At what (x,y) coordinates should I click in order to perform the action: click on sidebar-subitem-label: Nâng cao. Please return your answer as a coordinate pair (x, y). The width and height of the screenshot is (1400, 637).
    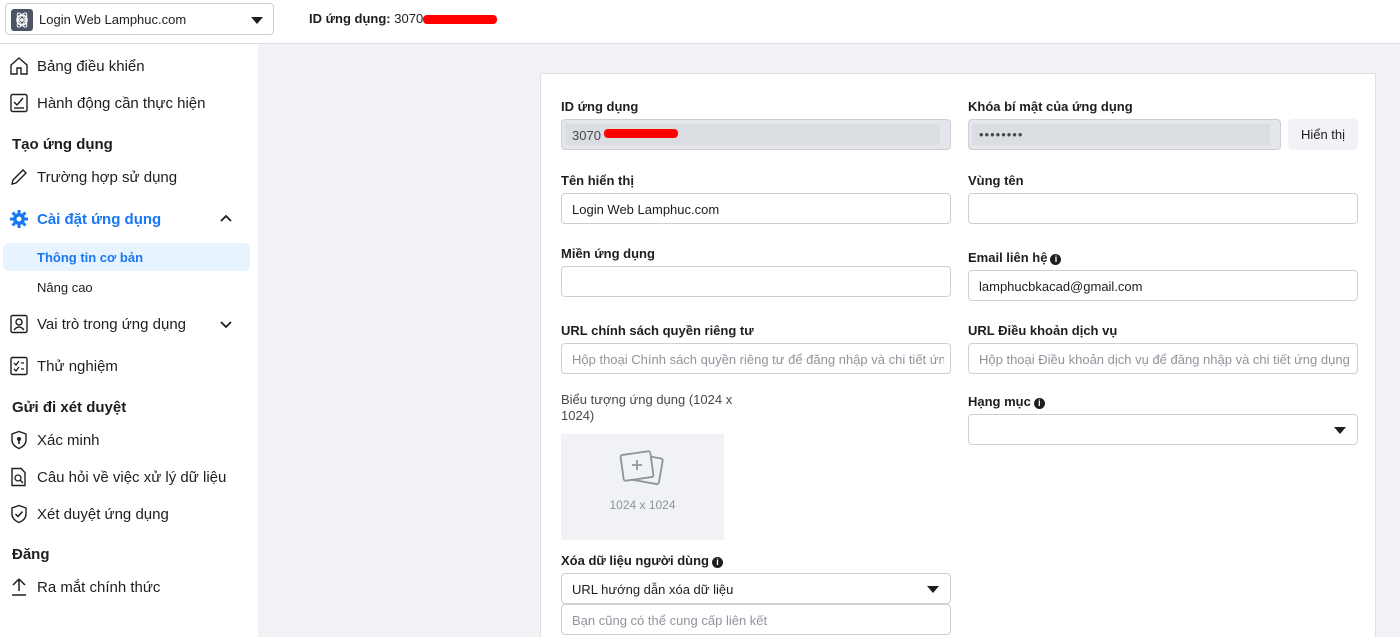
    Looking at the image, I should click on (65, 287).